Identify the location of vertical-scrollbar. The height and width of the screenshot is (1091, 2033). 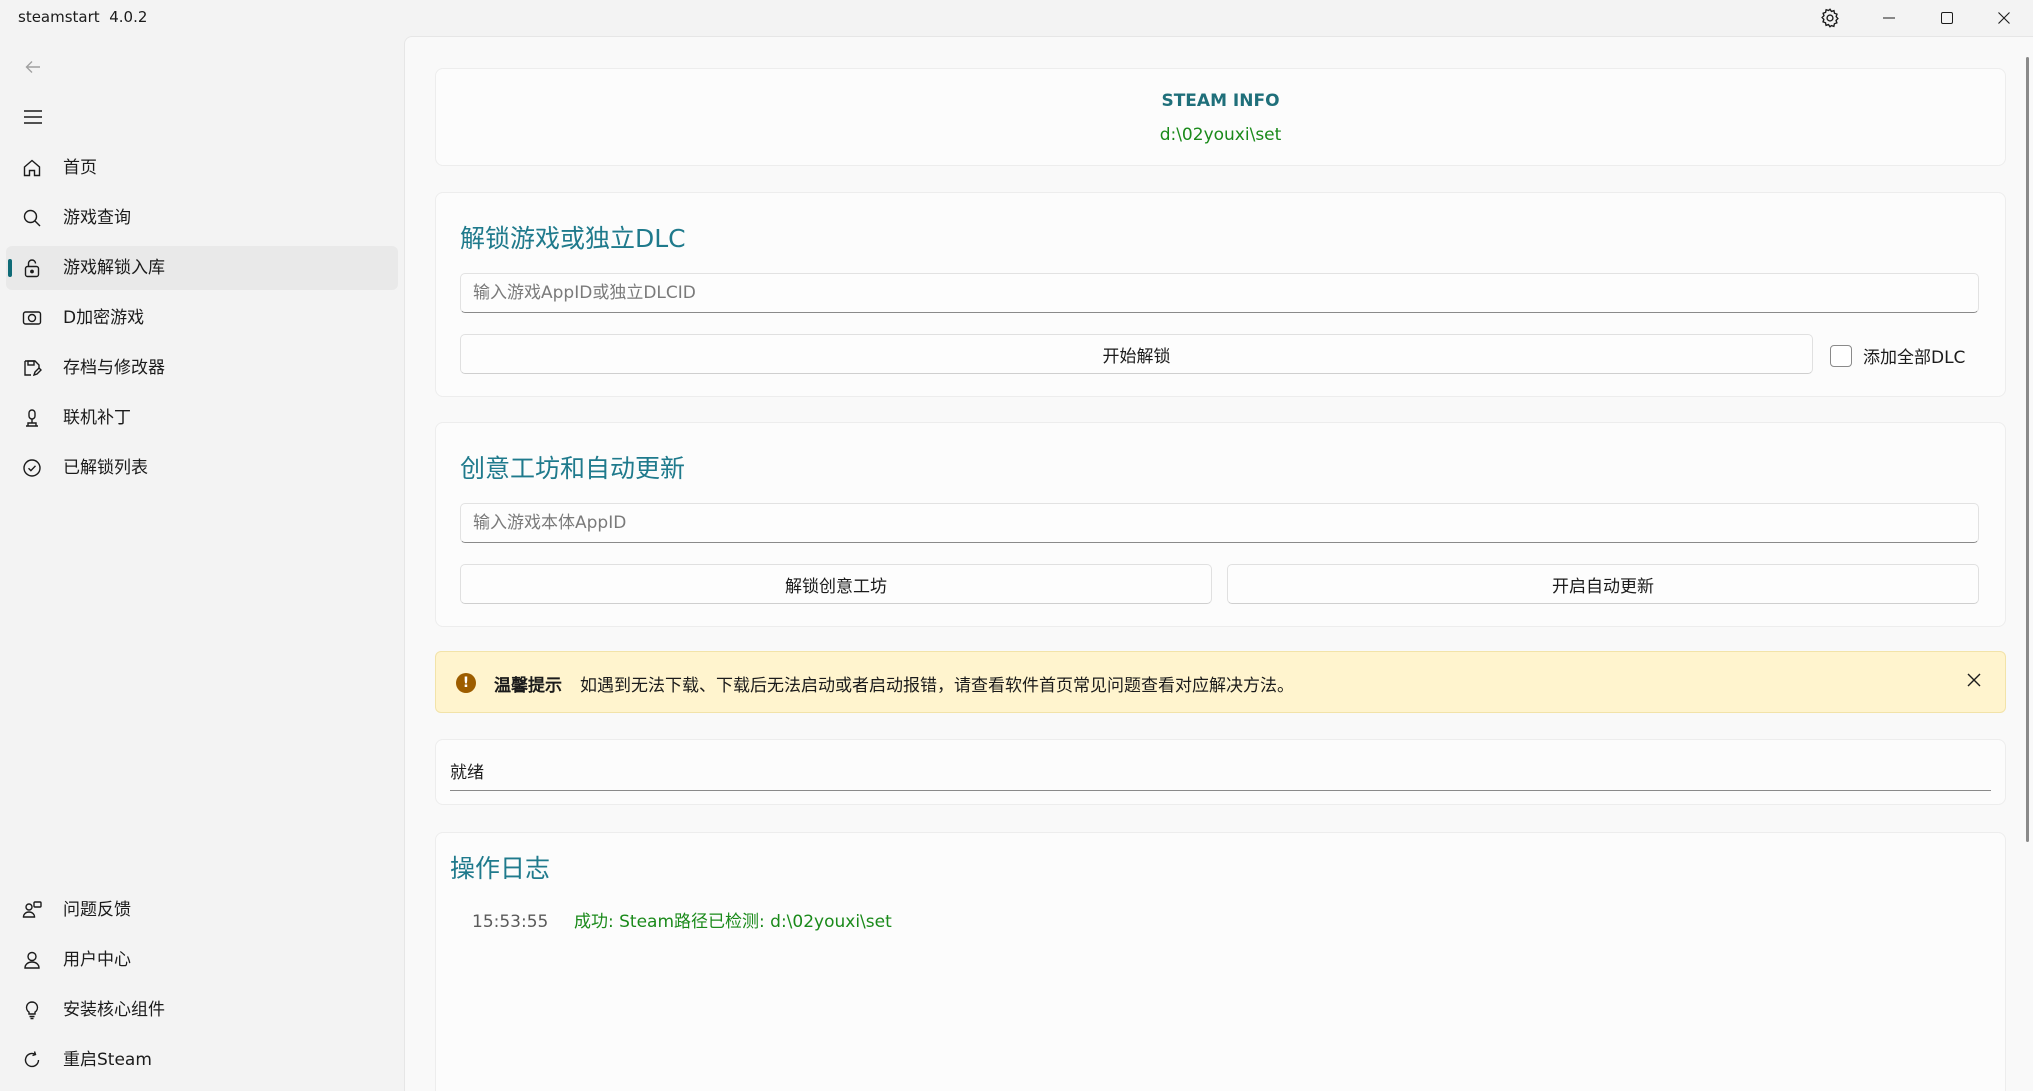
(2027, 449).